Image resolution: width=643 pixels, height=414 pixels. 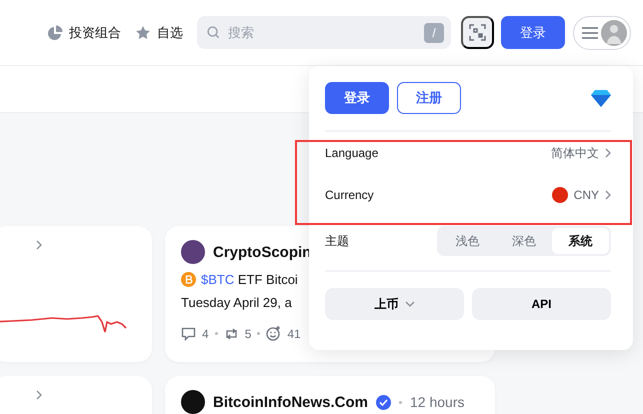 I want to click on nav-link: 投资组合, so click(x=95, y=33).